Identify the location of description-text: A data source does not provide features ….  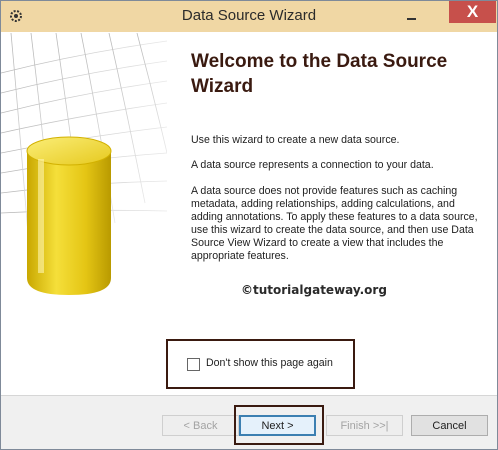
(334, 223).